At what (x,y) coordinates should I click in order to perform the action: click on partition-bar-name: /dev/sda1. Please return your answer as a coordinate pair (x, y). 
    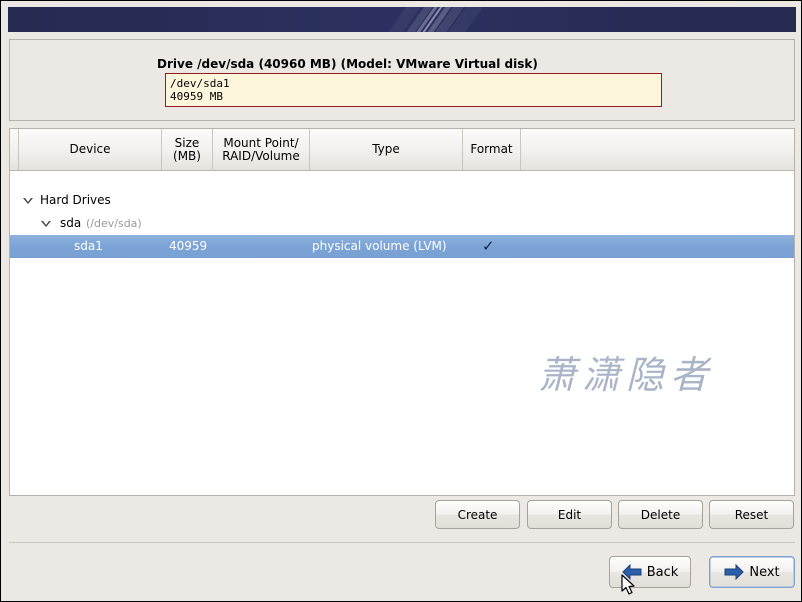
    Looking at the image, I should click on (200, 83).